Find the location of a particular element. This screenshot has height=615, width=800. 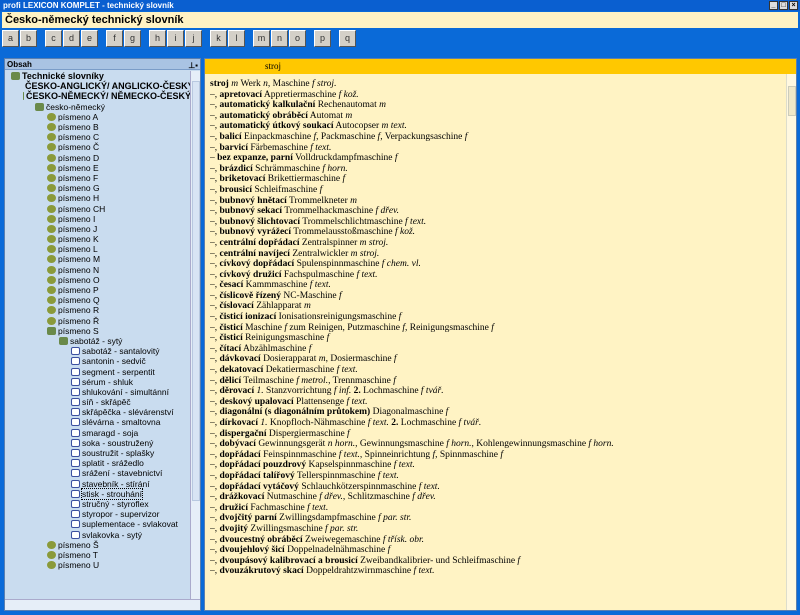

toolbar-button-10: j is located at coordinates (193, 38).